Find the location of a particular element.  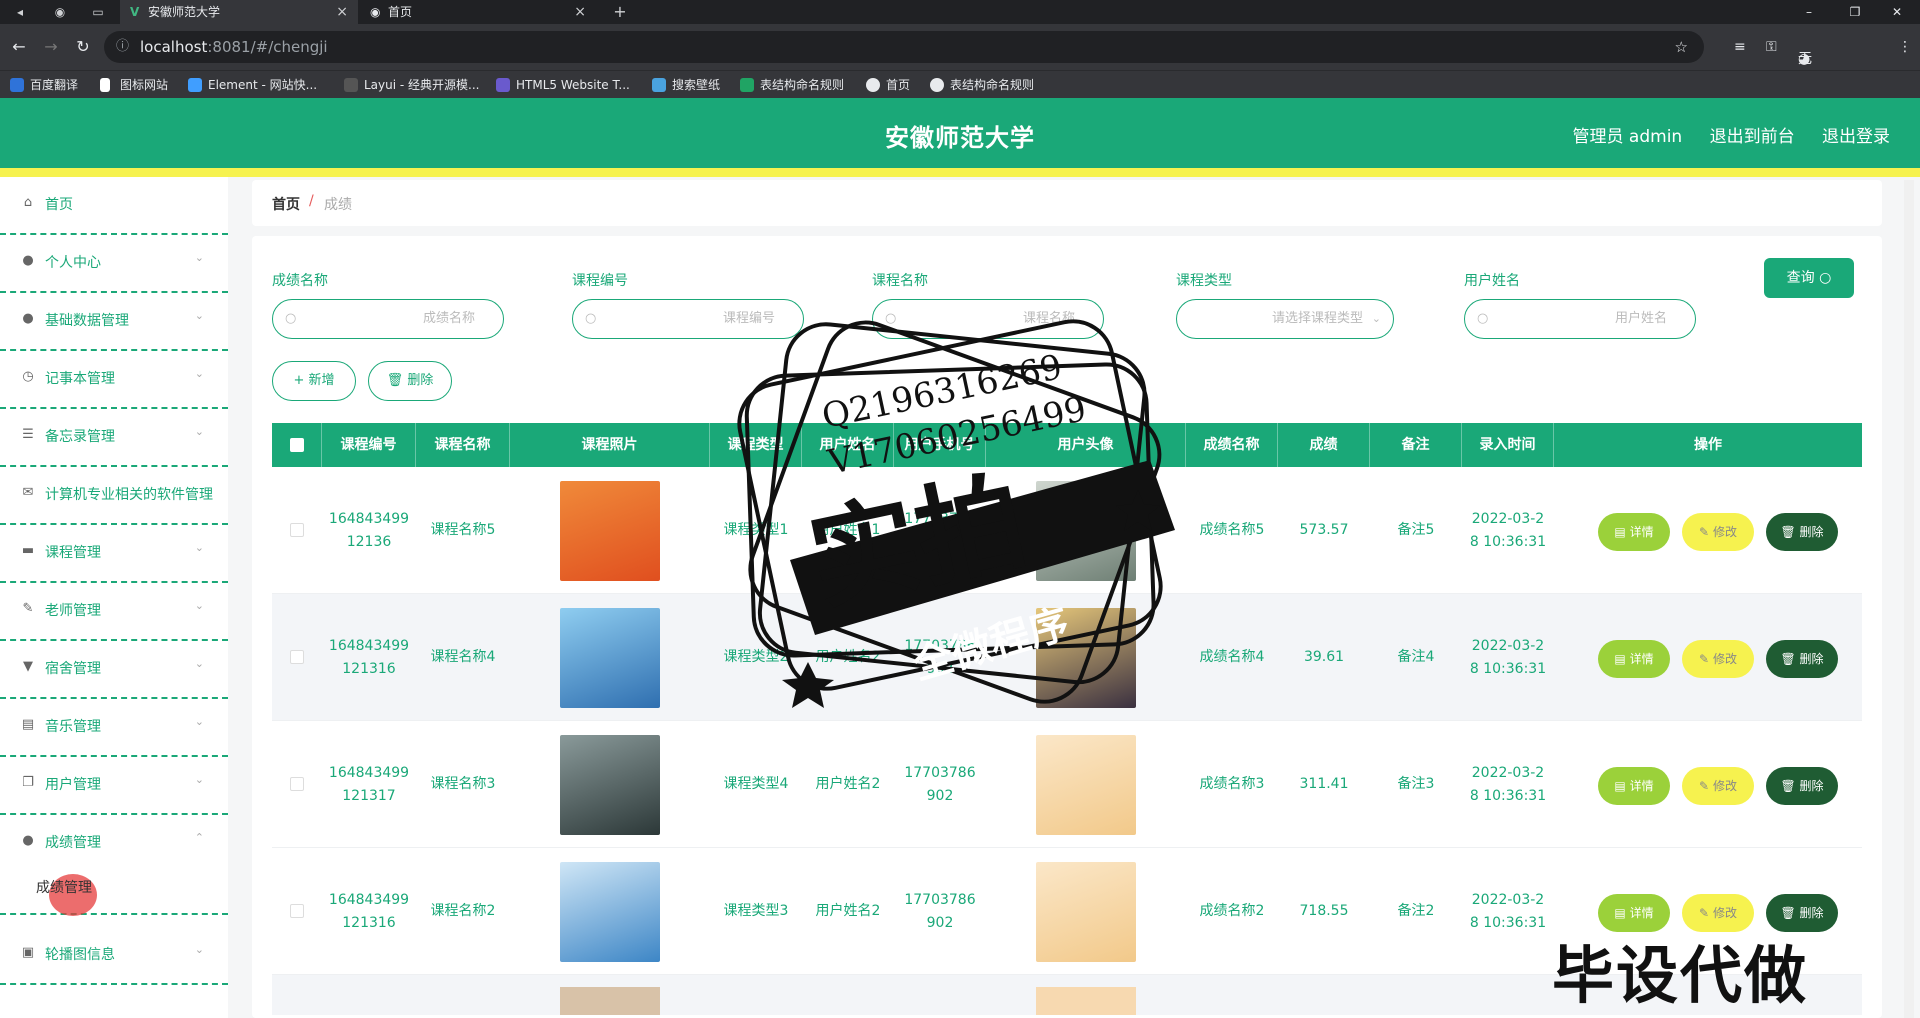

sidebar-item-dorm: ▼ 宿舍管理 ⌄ is located at coordinates (114, 670).